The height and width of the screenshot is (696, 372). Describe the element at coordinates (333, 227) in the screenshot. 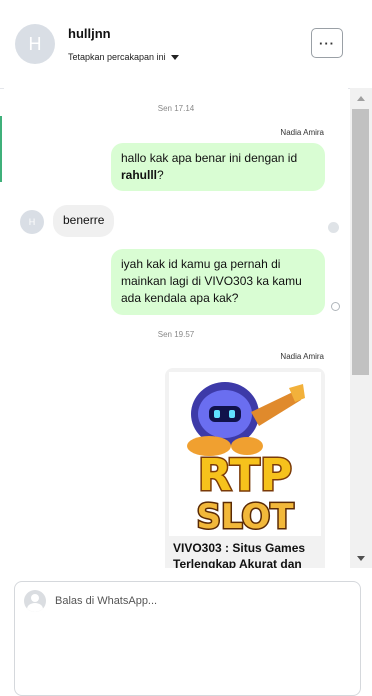

I see `read-status-icon` at that location.